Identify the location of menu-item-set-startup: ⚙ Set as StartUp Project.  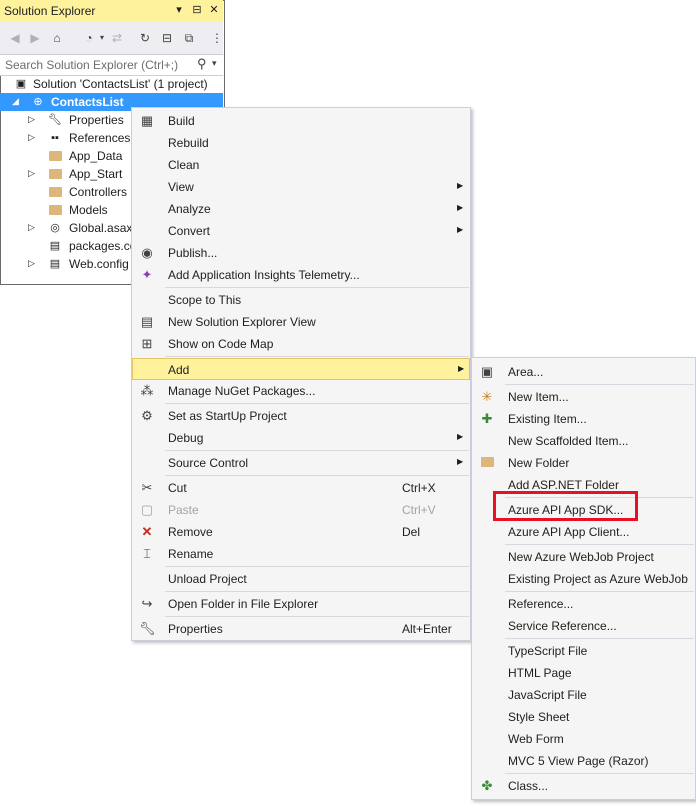
(301, 416).